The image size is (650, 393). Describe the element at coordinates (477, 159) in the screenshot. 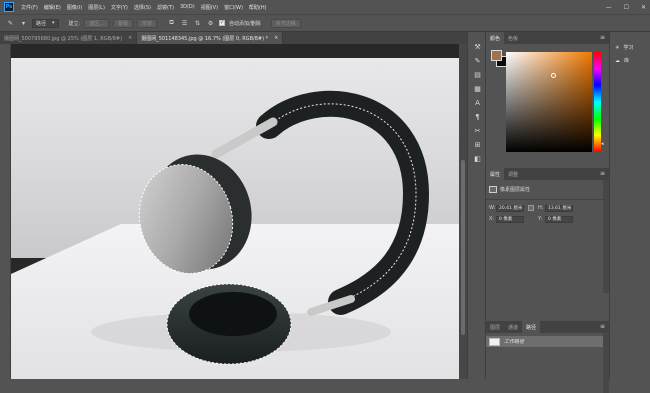

I see `libraries-icon: ◧` at that location.